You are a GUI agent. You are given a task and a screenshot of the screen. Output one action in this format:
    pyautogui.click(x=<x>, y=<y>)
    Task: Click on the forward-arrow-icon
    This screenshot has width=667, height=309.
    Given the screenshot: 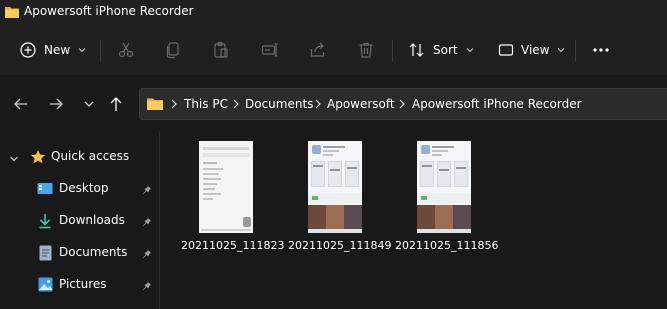 What is the action you would take?
    pyautogui.click(x=56, y=104)
    